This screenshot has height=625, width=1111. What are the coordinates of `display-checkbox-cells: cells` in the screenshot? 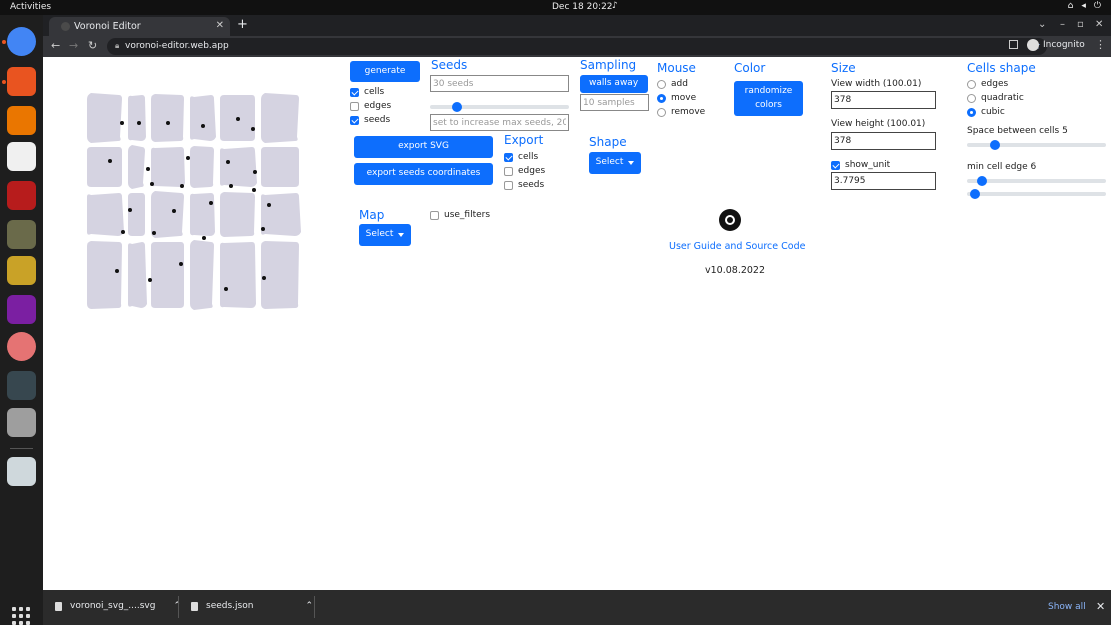 It's located at (367, 92).